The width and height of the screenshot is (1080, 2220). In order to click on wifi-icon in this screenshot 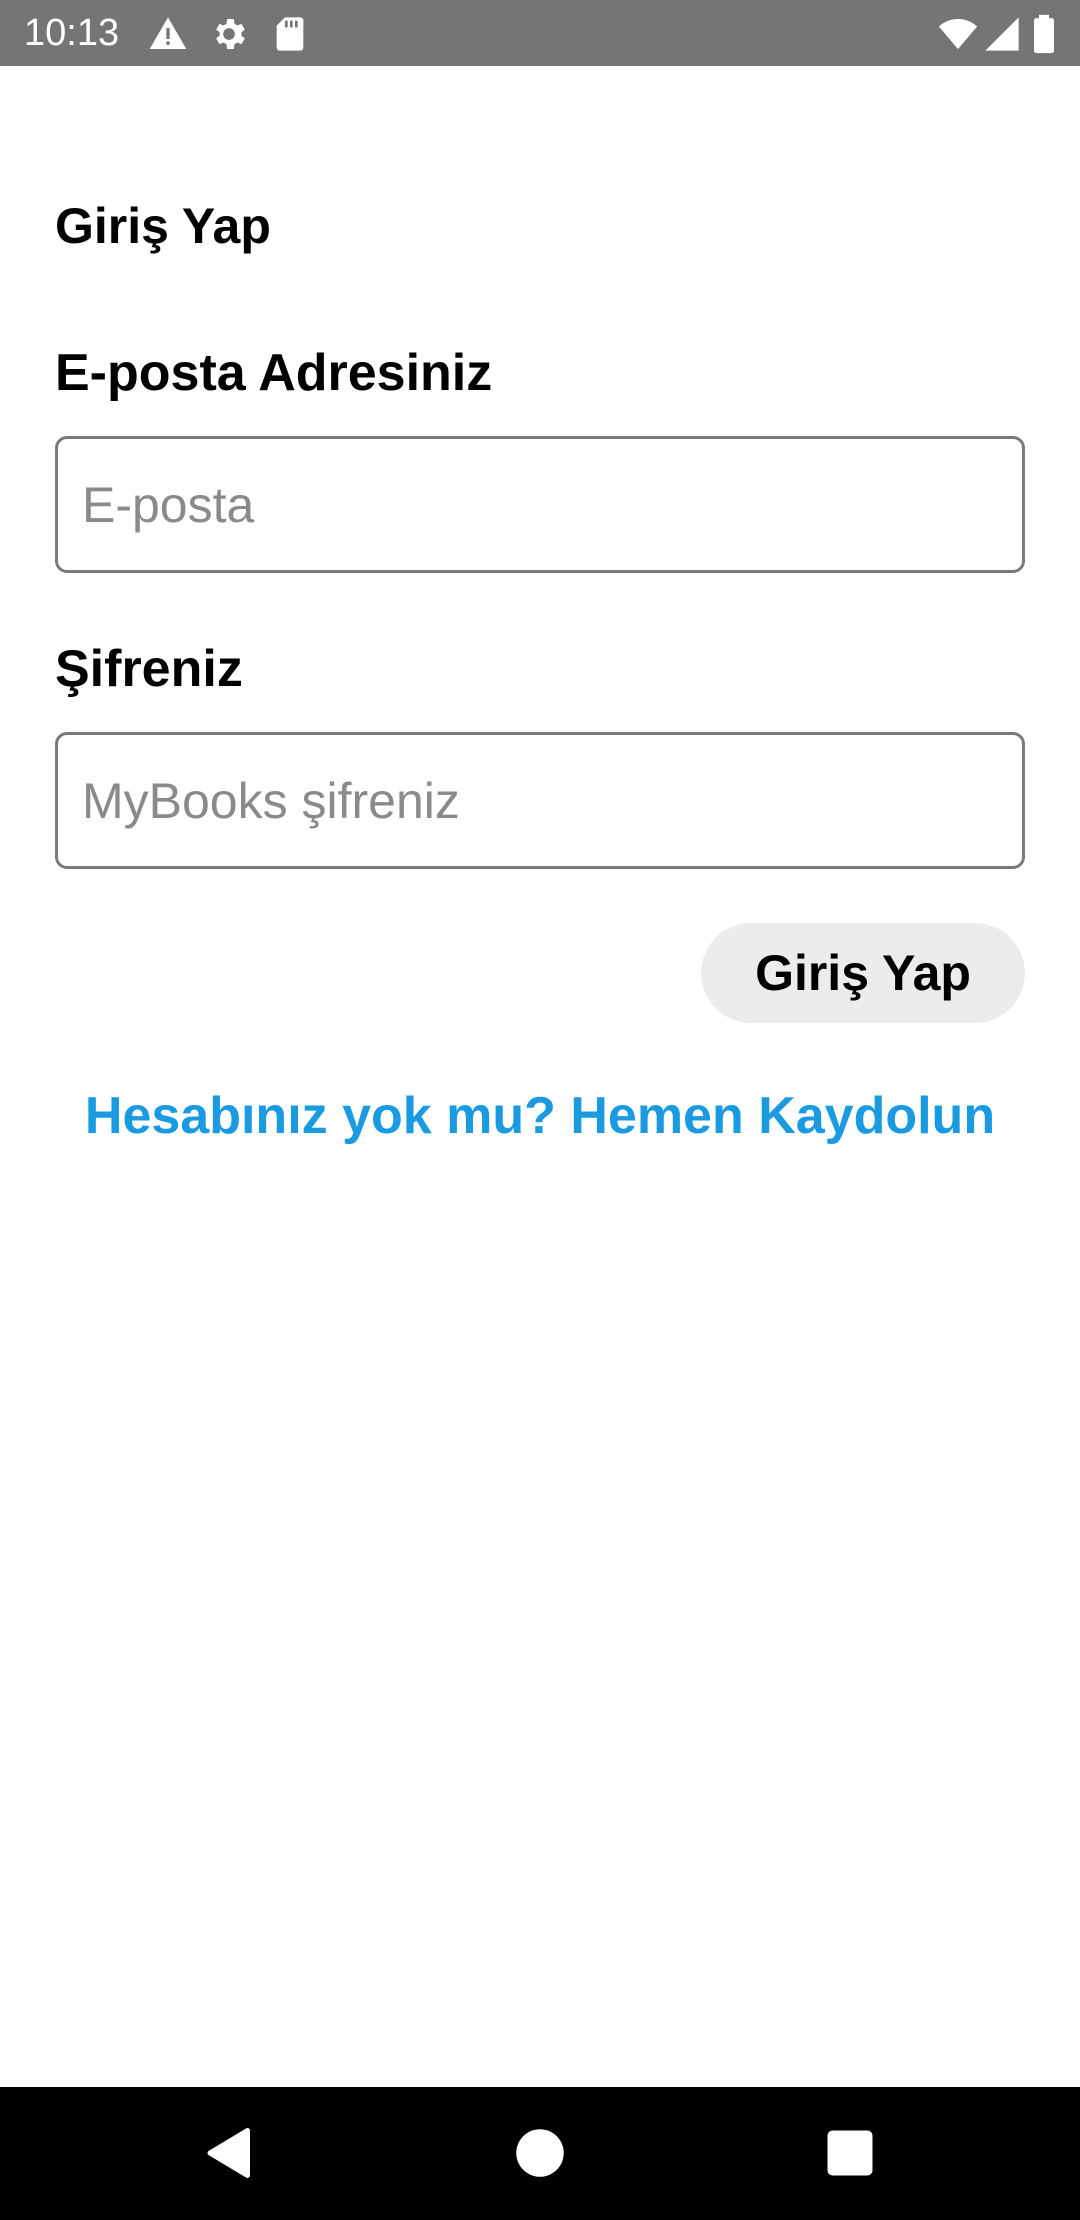, I will do `click(958, 34)`.